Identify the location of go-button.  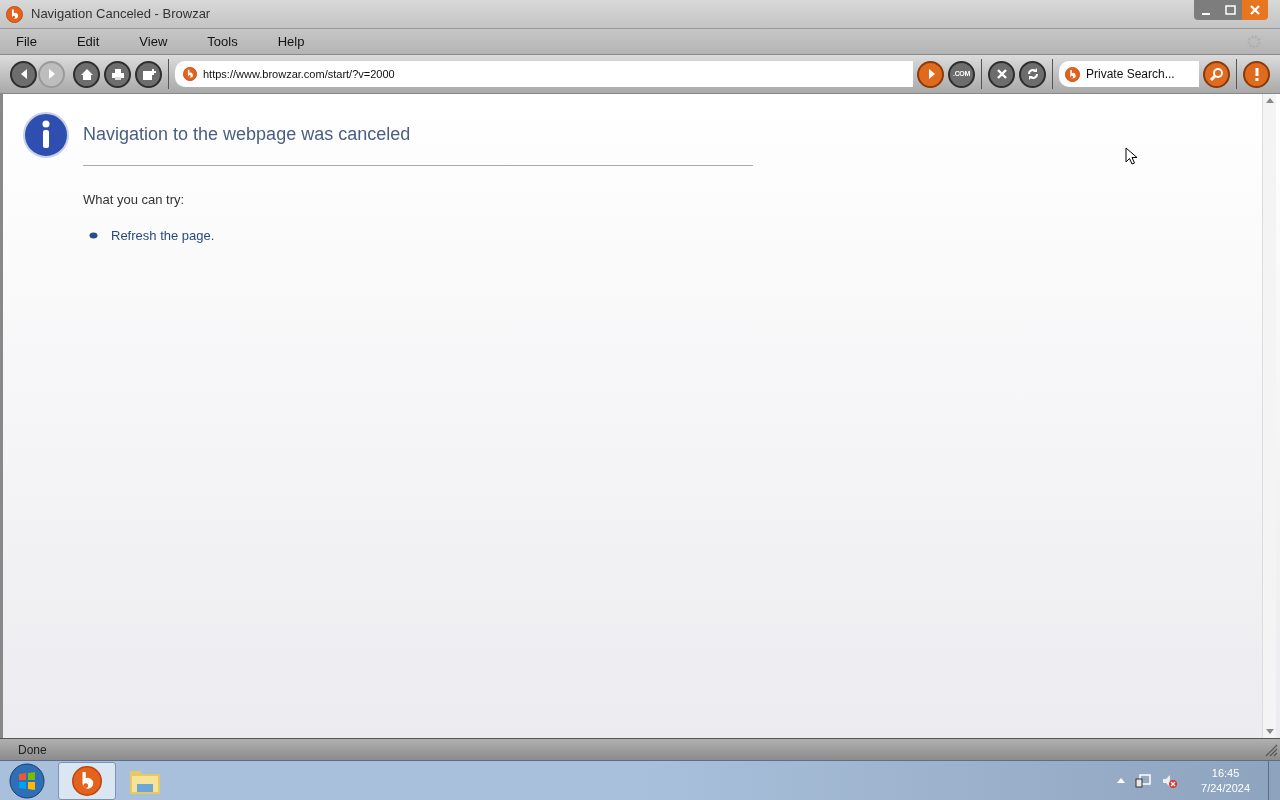
(930, 74).